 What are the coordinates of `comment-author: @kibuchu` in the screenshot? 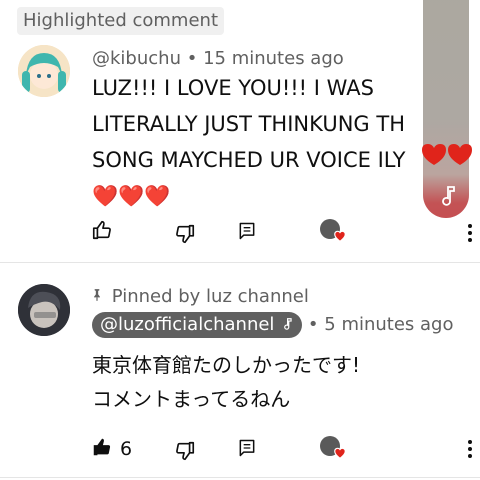 It's located at (136, 58).